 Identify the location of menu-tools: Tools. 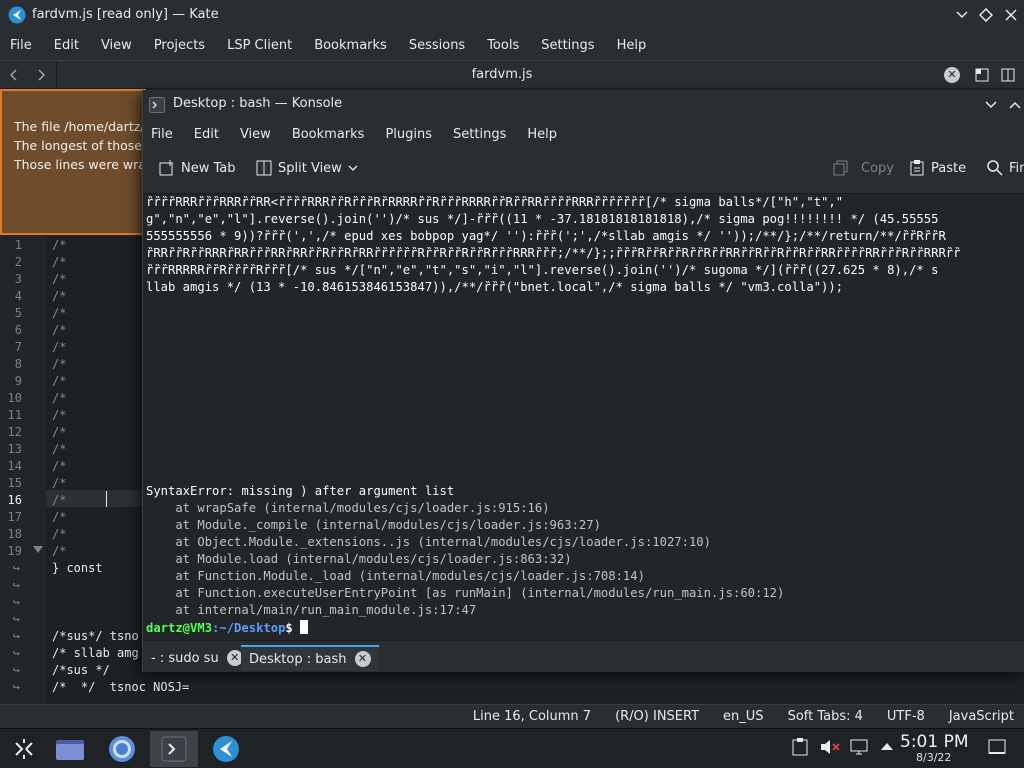
(503, 45).